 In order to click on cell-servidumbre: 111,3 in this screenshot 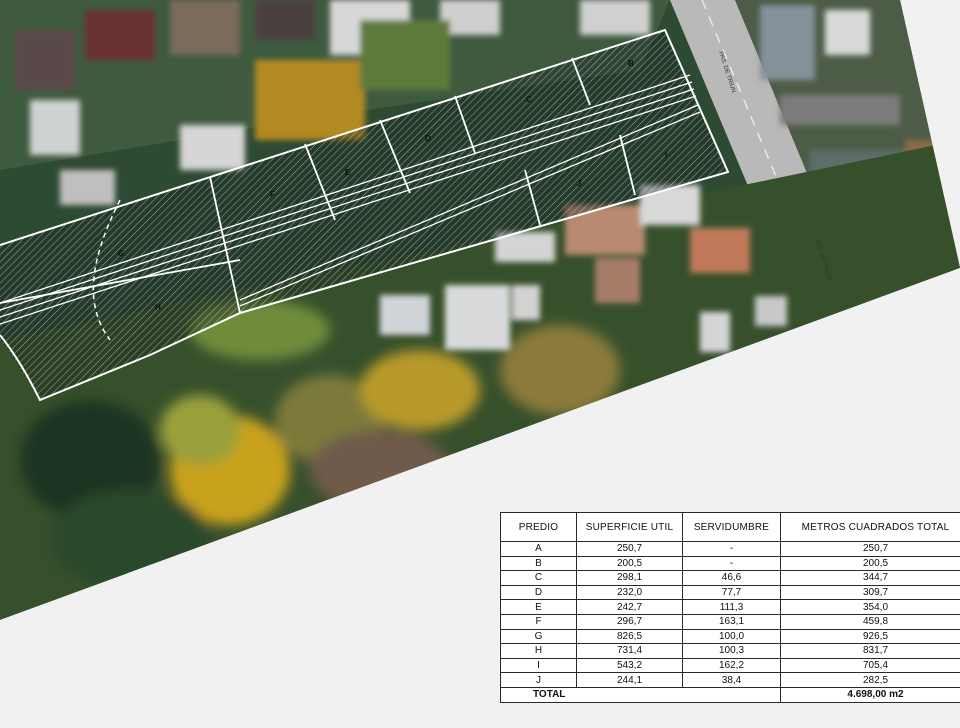, I will do `click(731, 607)`.